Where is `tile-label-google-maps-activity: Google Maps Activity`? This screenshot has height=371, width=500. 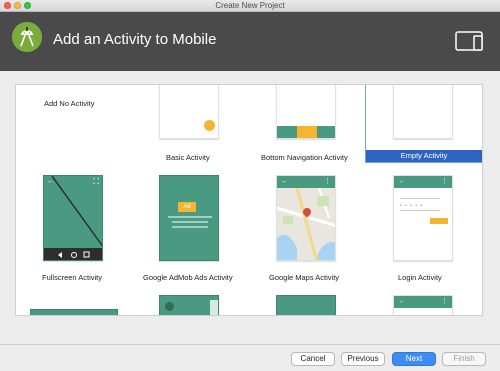 tile-label-google-maps-activity: Google Maps Activity is located at coordinates (304, 277).